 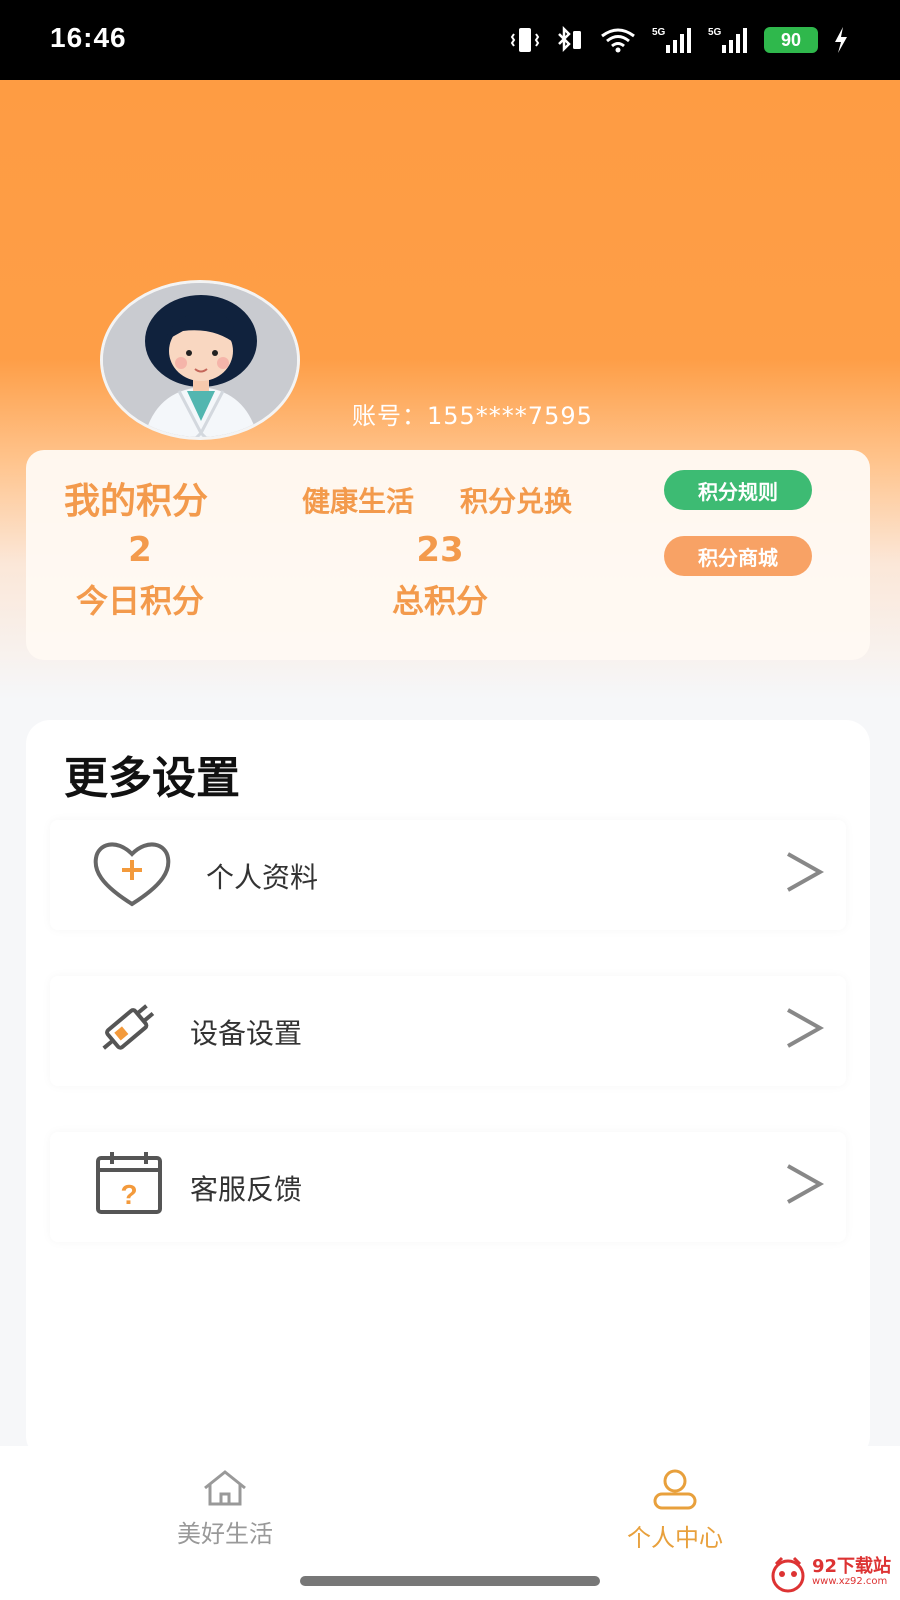 I want to click on setting-item-label: 客服反馈, so click(x=246, y=1189).